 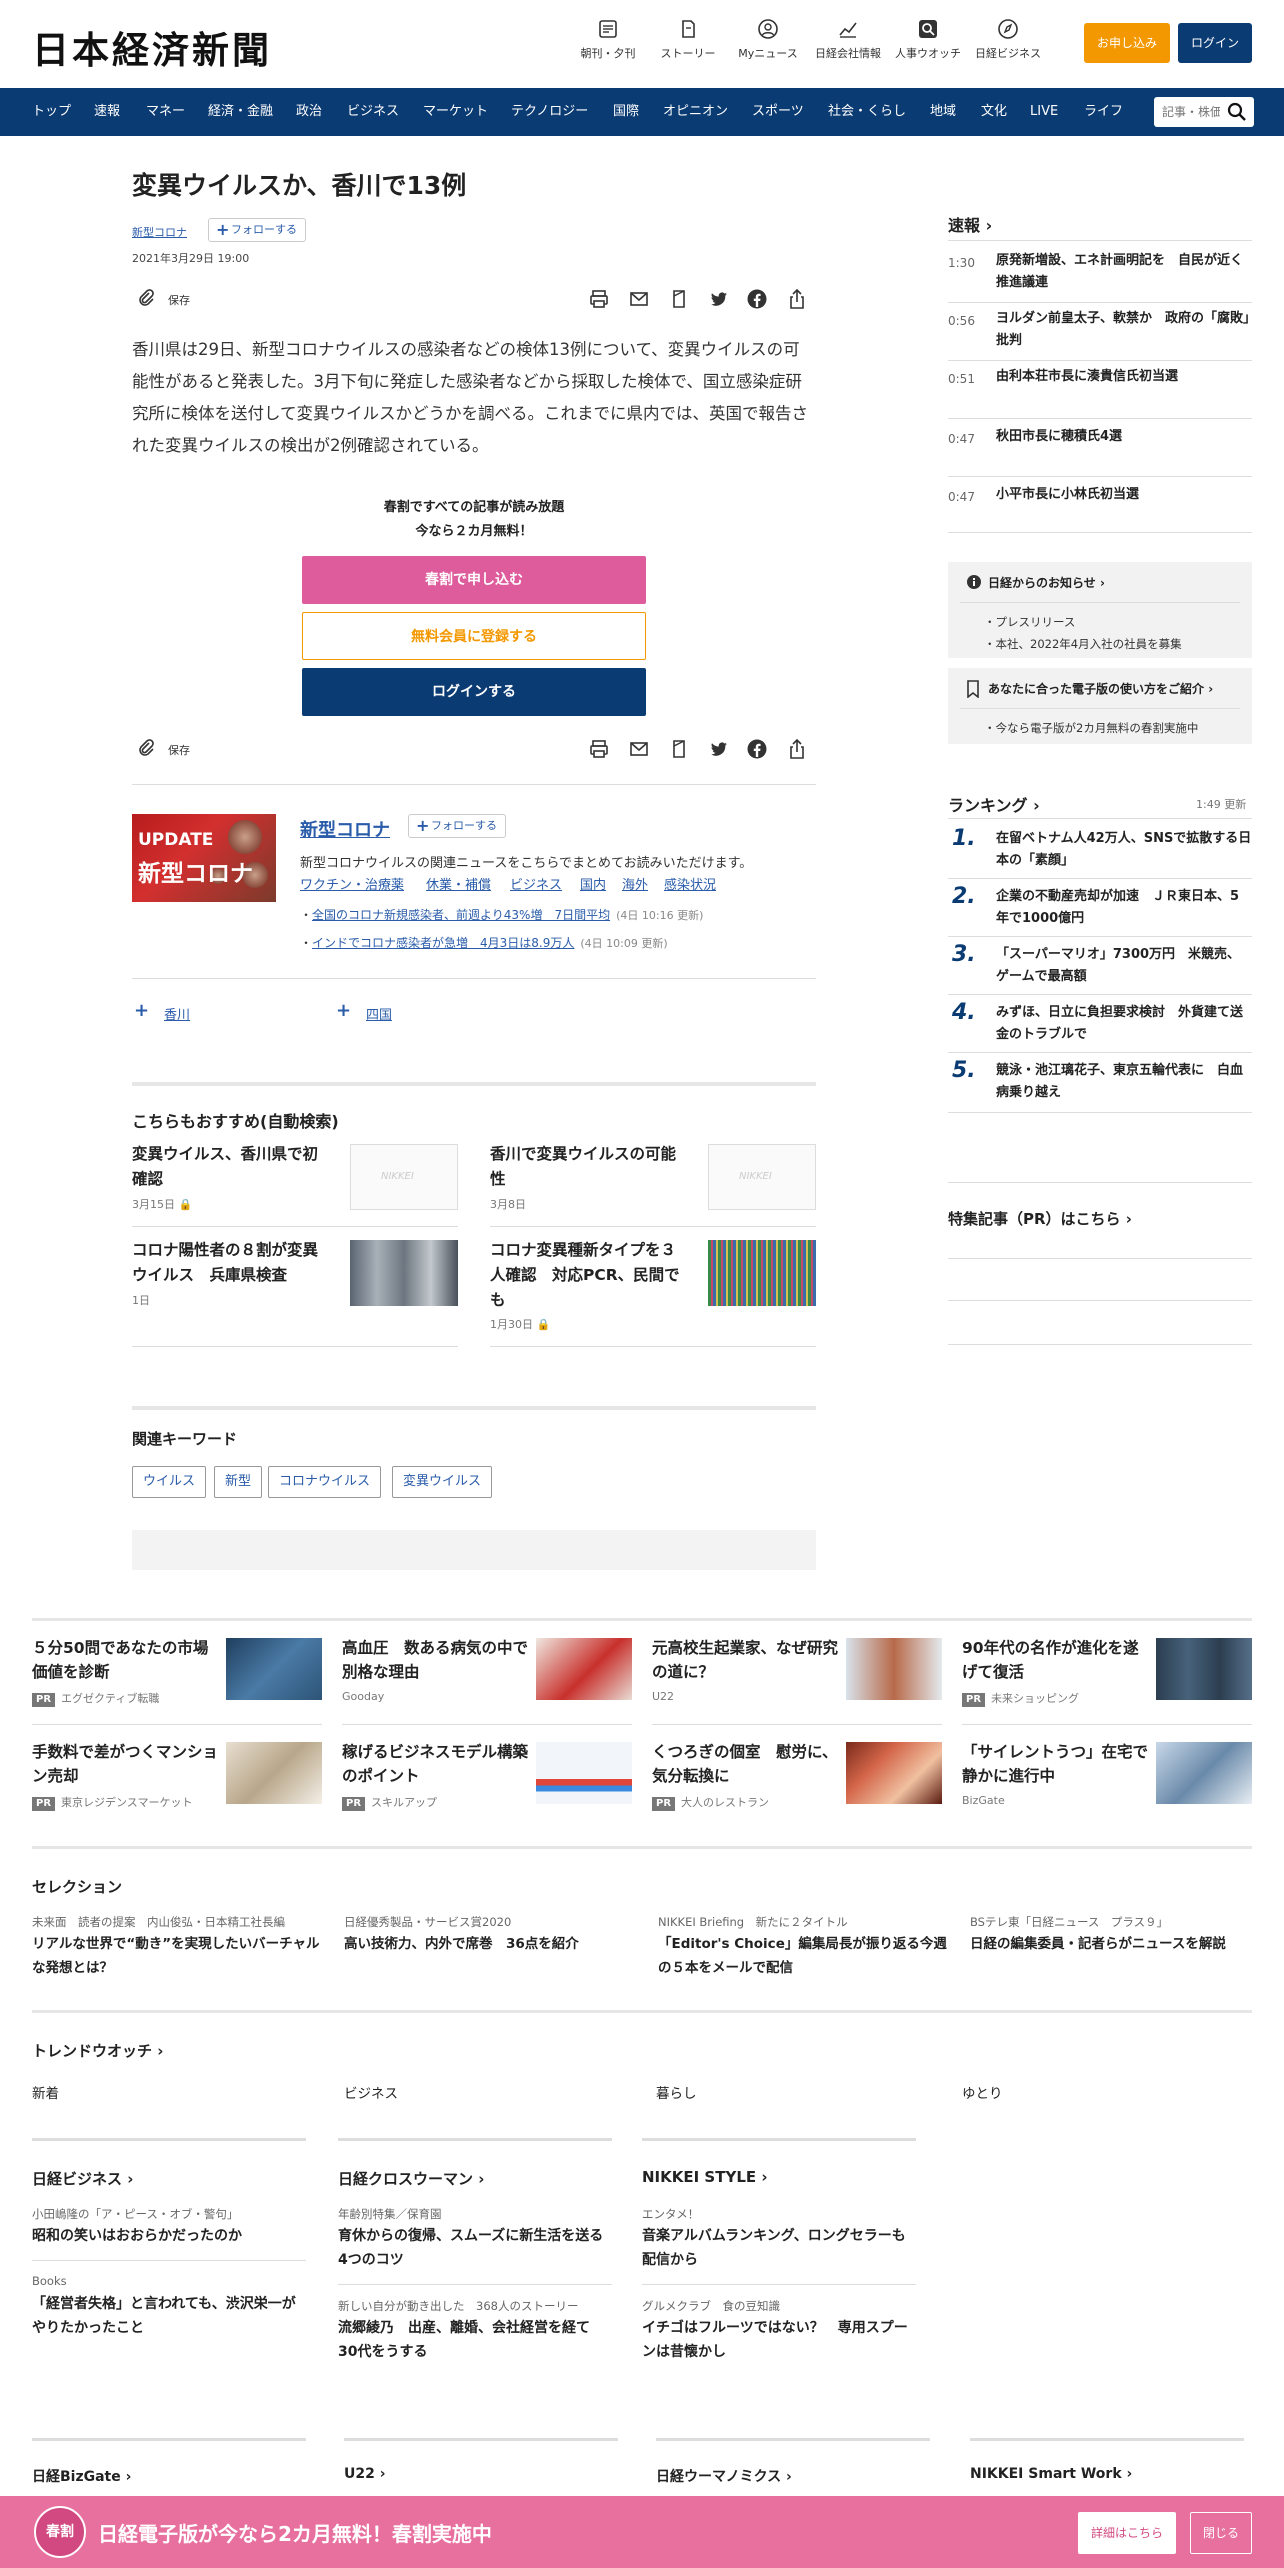 I want to click on media-title: イチゴはフルーツではない？ 専用スプーンは昔懐かし, so click(x=777, y=2340).